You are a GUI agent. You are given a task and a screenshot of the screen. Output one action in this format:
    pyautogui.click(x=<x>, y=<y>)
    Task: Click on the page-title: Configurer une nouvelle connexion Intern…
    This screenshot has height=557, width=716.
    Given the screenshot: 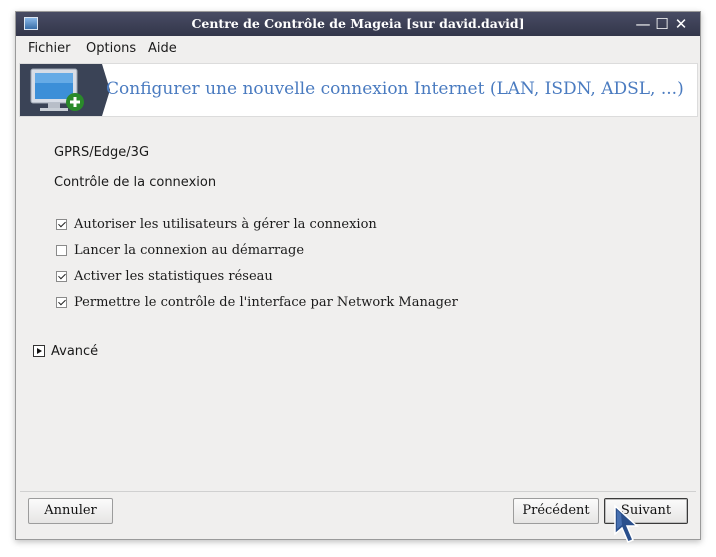 What is the action you would take?
    pyautogui.click(x=395, y=89)
    